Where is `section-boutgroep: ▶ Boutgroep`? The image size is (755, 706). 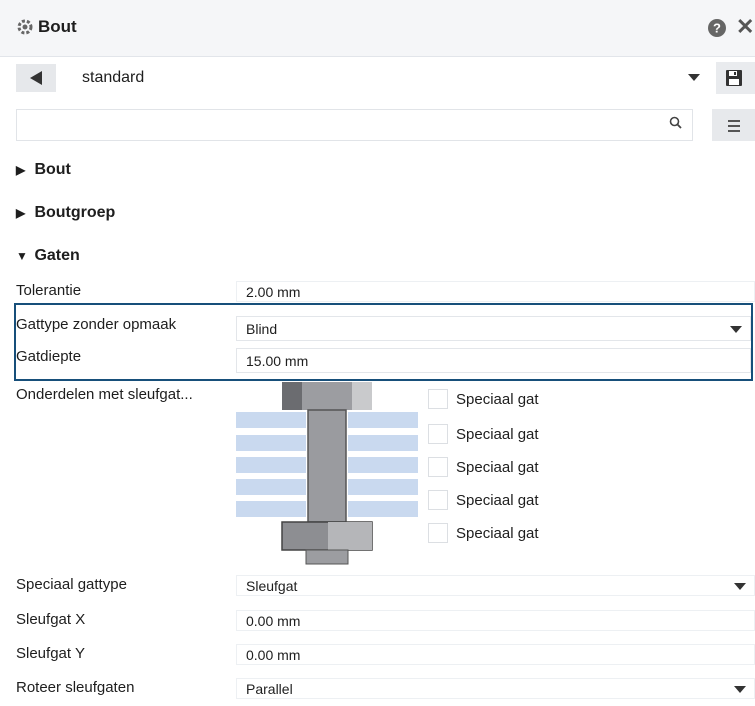 section-boutgroep: ▶ Boutgroep is located at coordinates (65, 213).